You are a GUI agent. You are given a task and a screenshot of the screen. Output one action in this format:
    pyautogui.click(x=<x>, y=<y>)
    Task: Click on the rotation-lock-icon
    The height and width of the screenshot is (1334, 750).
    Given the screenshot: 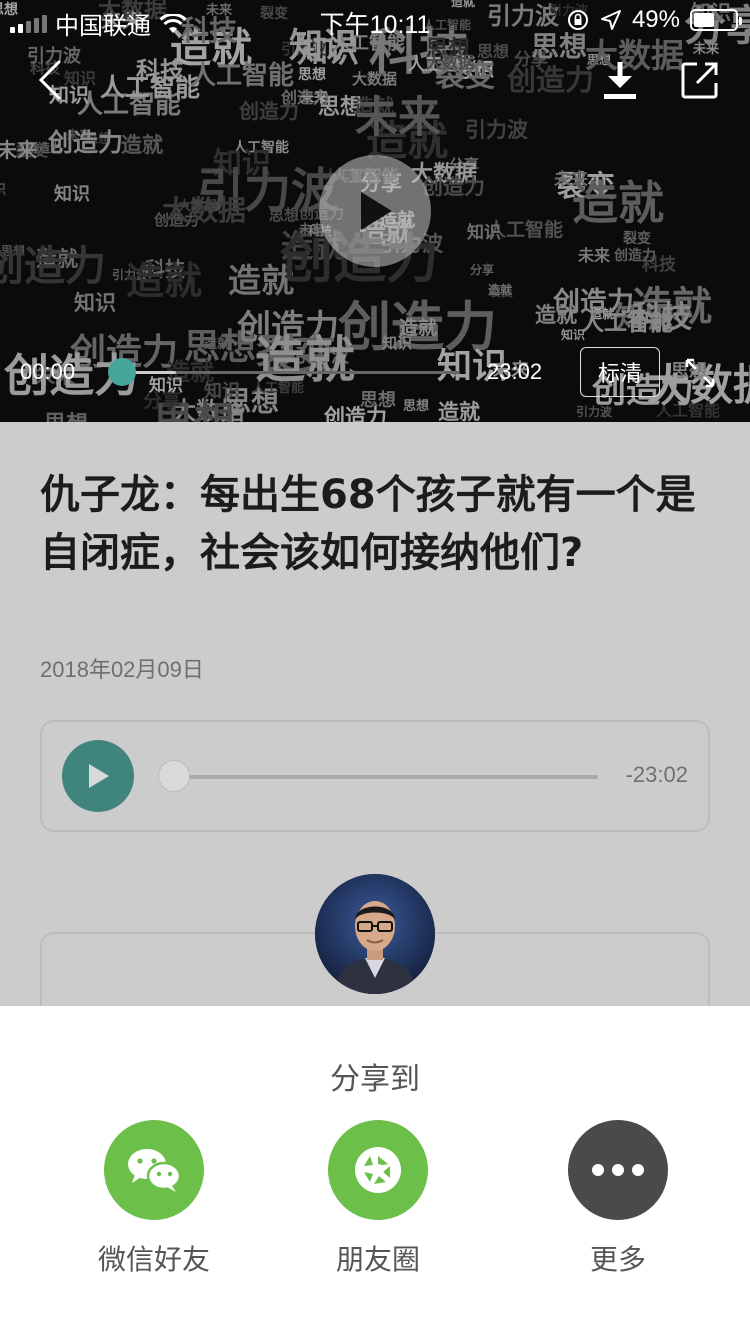 What is the action you would take?
    pyautogui.click(x=577, y=20)
    